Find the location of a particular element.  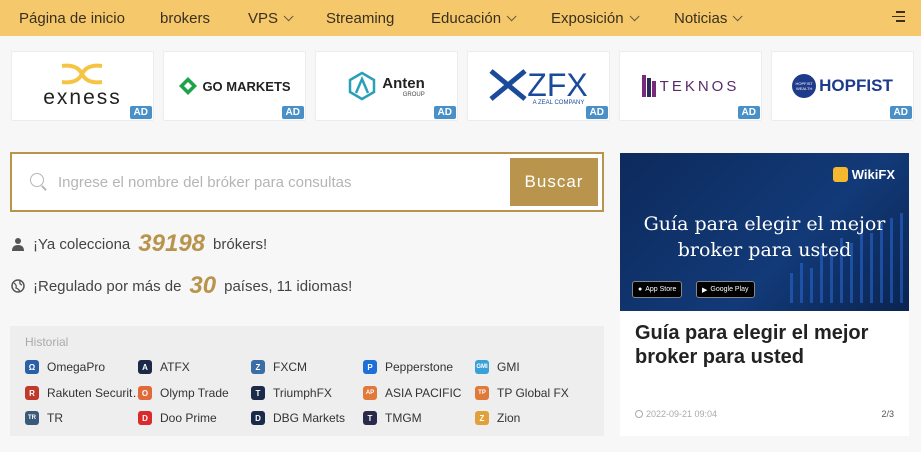

zfx-mark-icon is located at coordinates (508, 85).